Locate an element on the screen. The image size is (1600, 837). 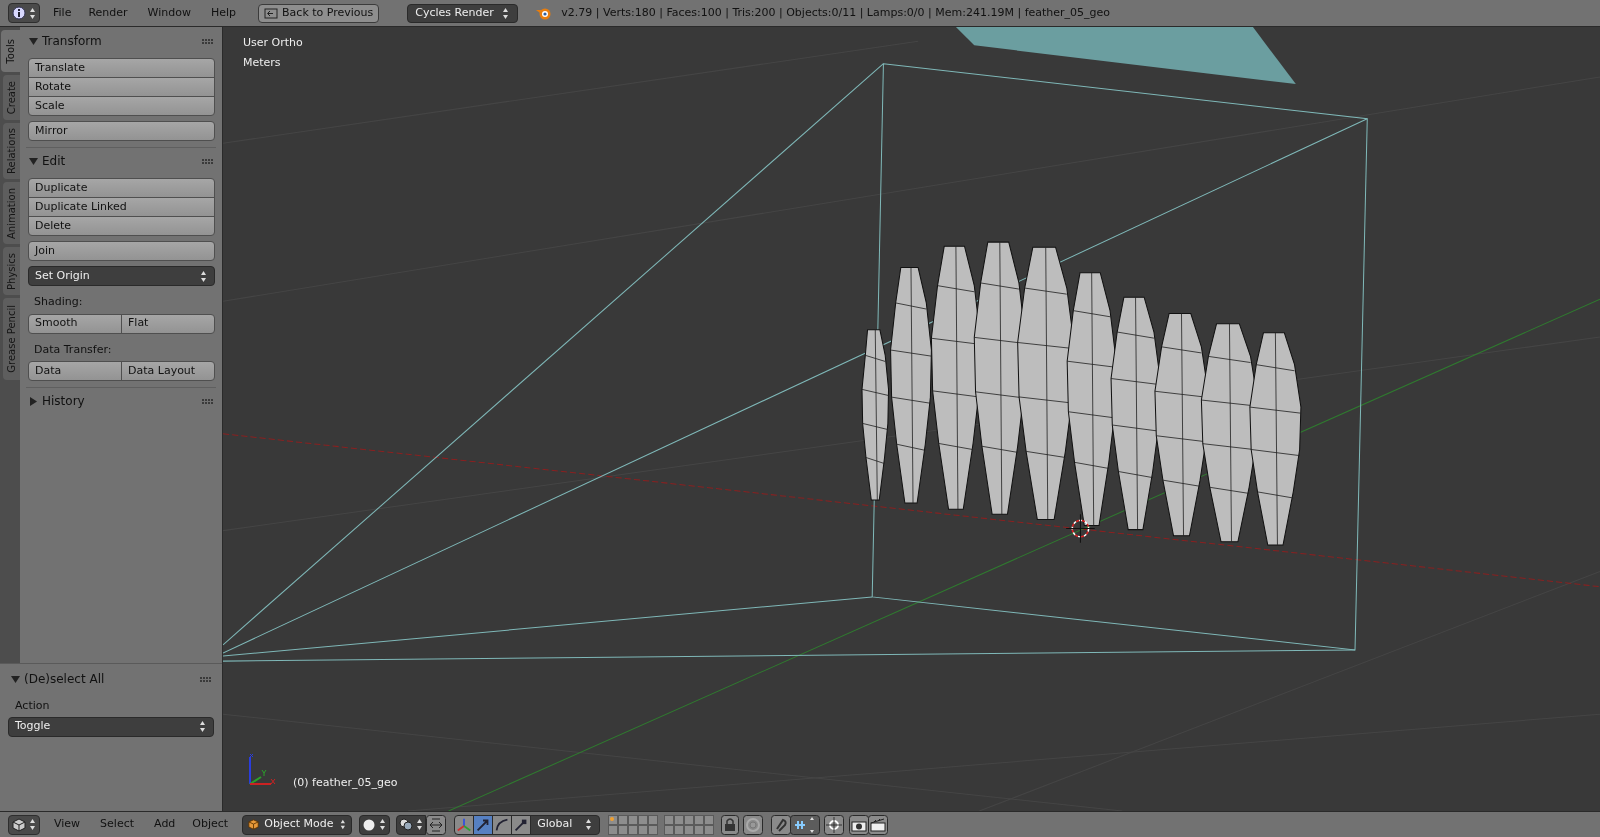
set-origin-dropdown: Set Origin is located at coordinates (121, 276).